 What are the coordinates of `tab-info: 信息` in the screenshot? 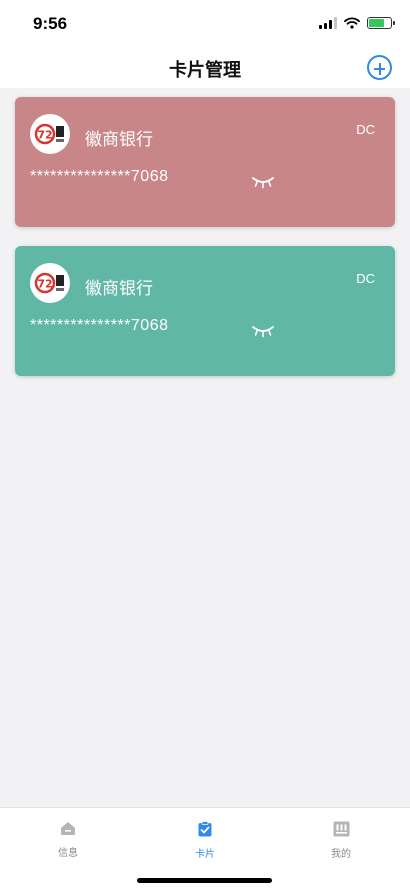 It's located at (68, 840).